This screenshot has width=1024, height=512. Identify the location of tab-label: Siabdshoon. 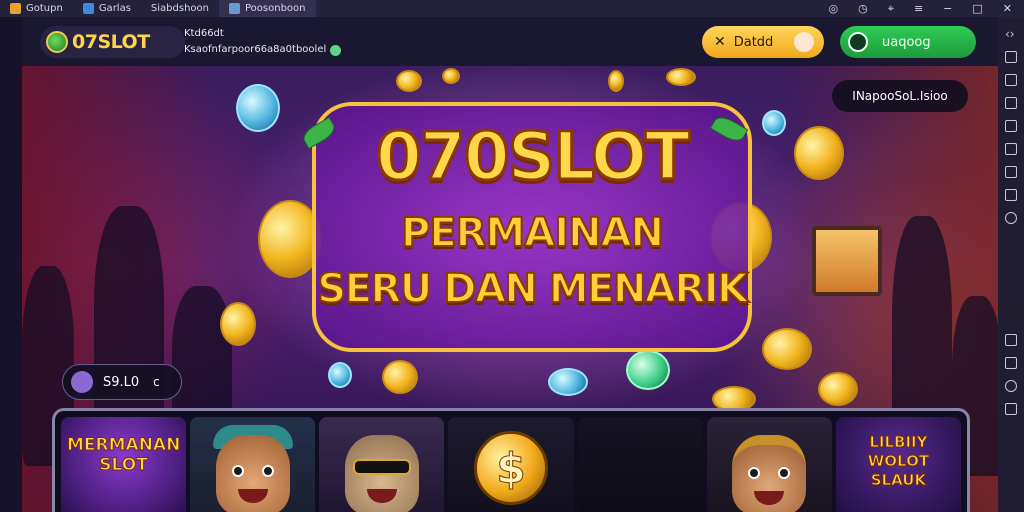
(179, 8).